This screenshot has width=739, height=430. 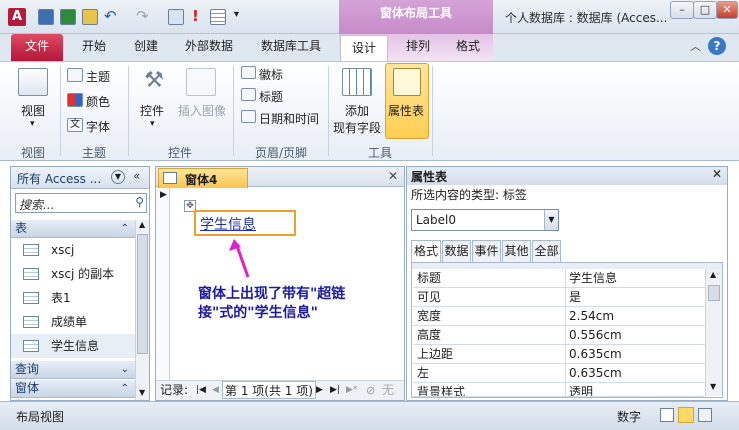 What do you see at coordinates (118, 177) in the screenshot?
I see `nav-menu-icon: ▼` at bounding box center [118, 177].